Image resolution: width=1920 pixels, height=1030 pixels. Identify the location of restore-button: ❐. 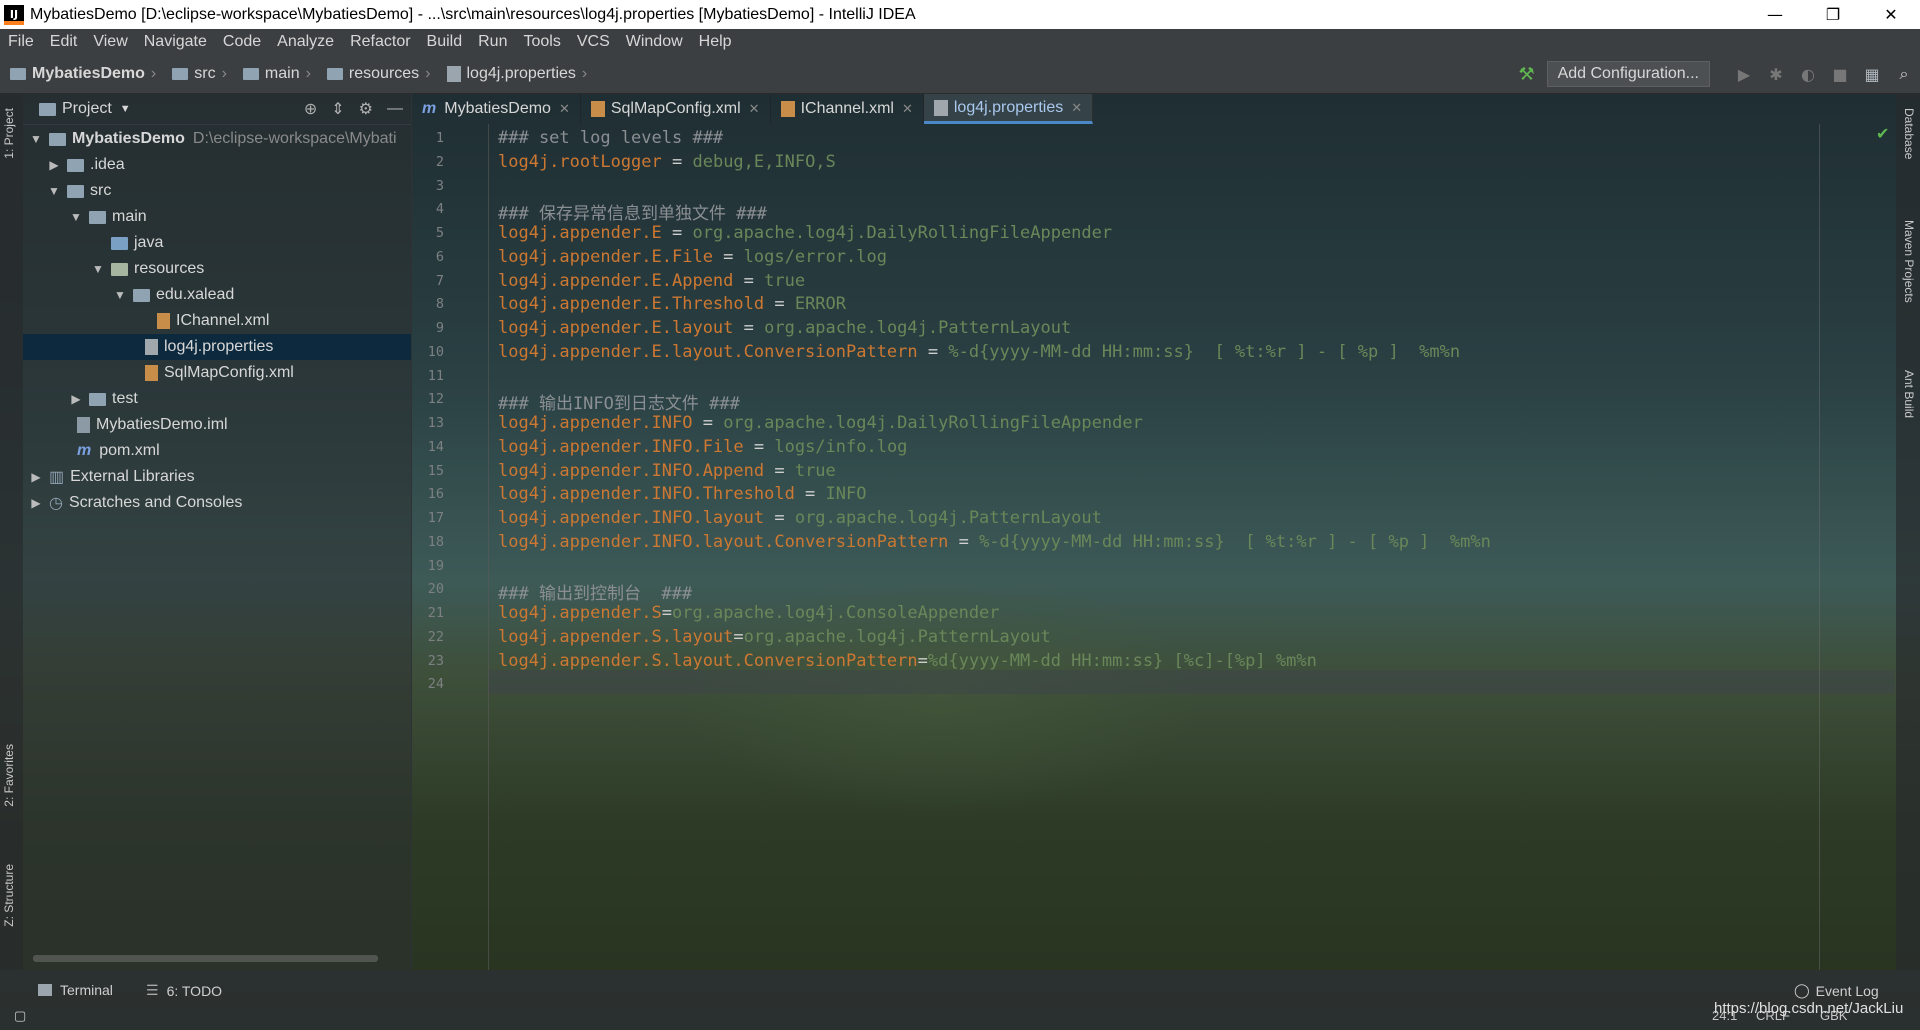
(1833, 14).